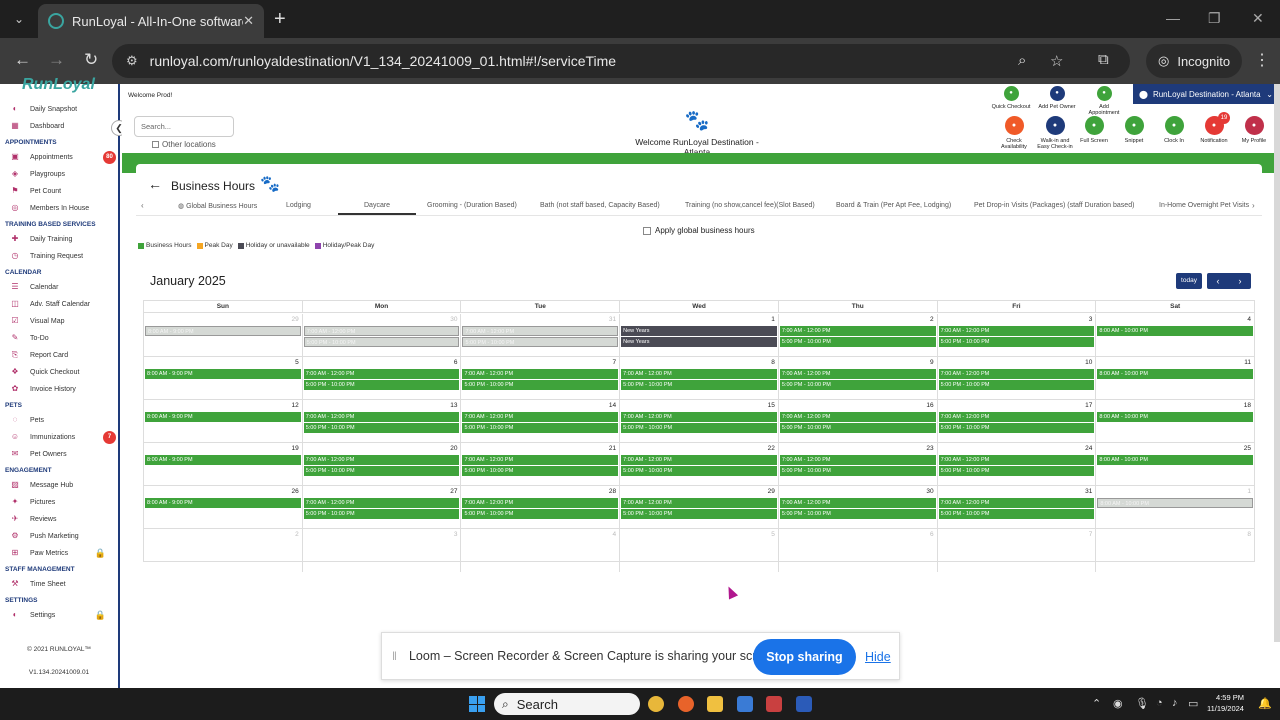  I want to click on apply-global-checkbox: Apply global business hours, so click(699, 230).